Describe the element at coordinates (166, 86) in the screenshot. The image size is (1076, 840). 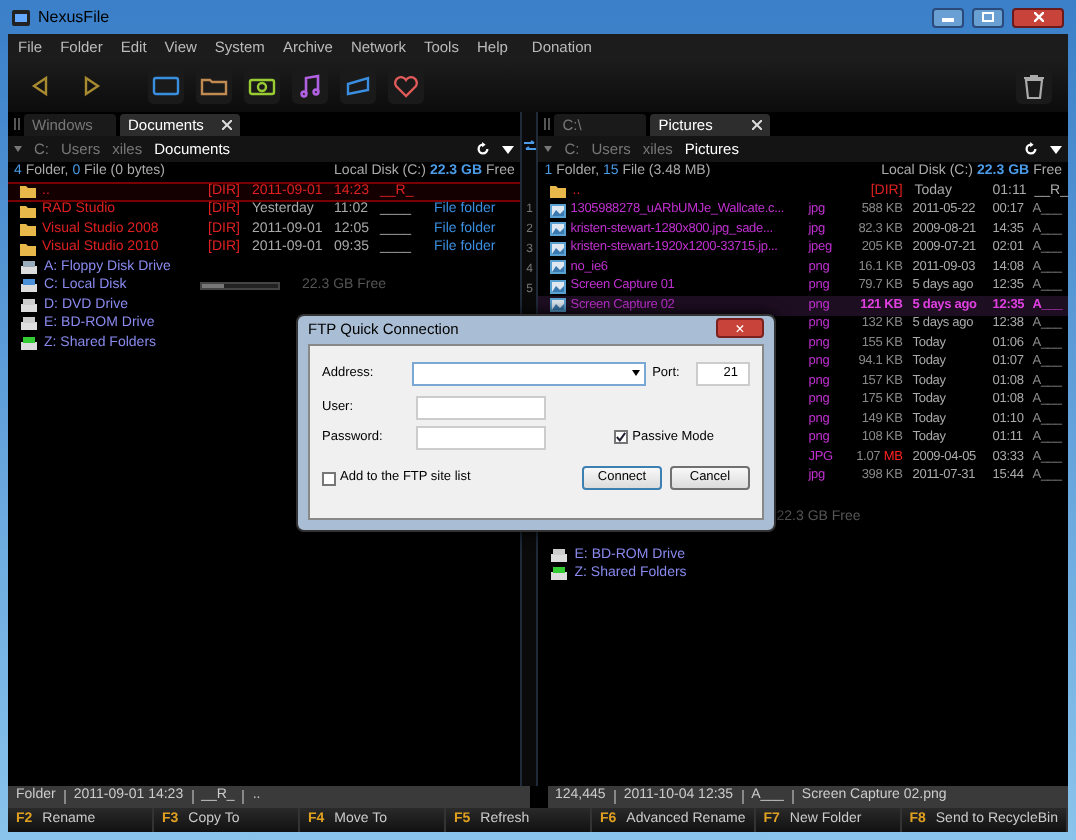
I see `window-icon` at that location.